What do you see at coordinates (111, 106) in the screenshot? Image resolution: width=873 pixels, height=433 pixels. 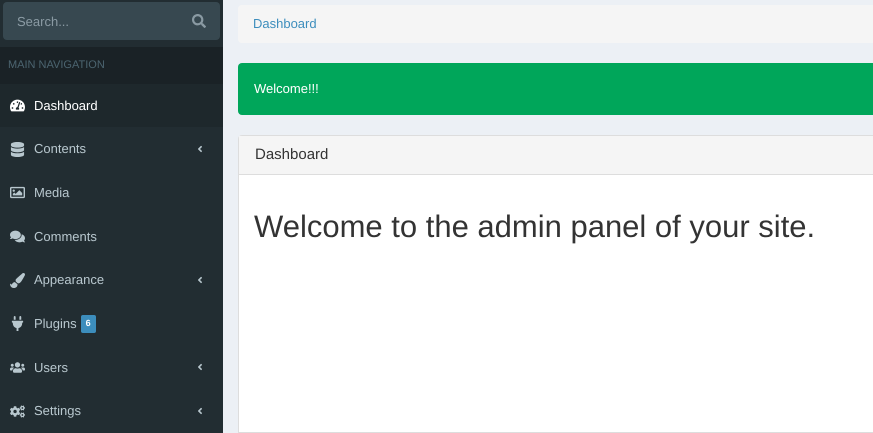 I see `nav-item: Dashboard` at bounding box center [111, 106].